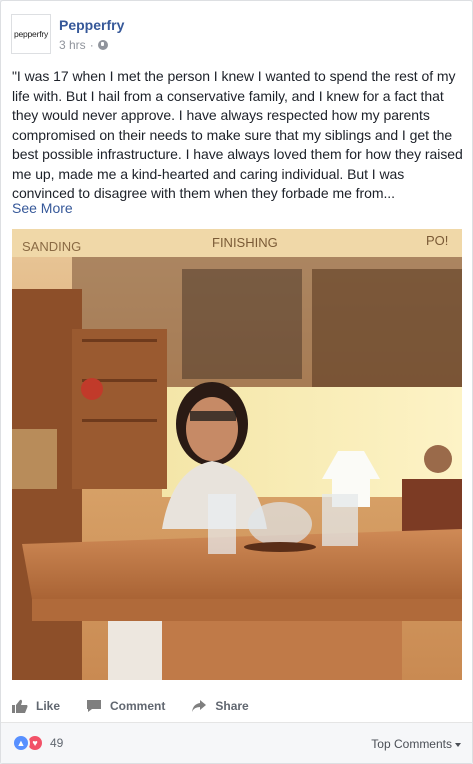  Describe the element at coordinates (458, 744) in the screenshot. I see `caret-down-icon` at that location.